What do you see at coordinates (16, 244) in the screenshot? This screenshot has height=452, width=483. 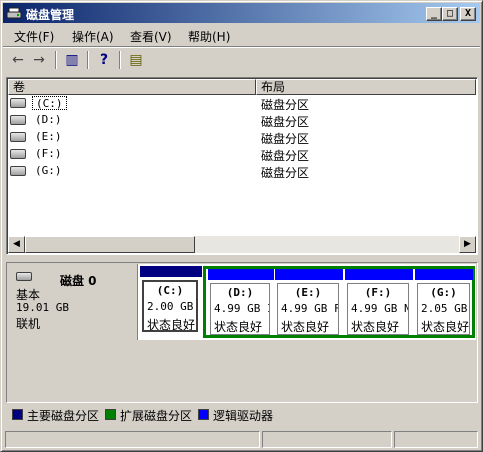 I see `scroll-left-icon: ◀` at bounding box center [16, 244].